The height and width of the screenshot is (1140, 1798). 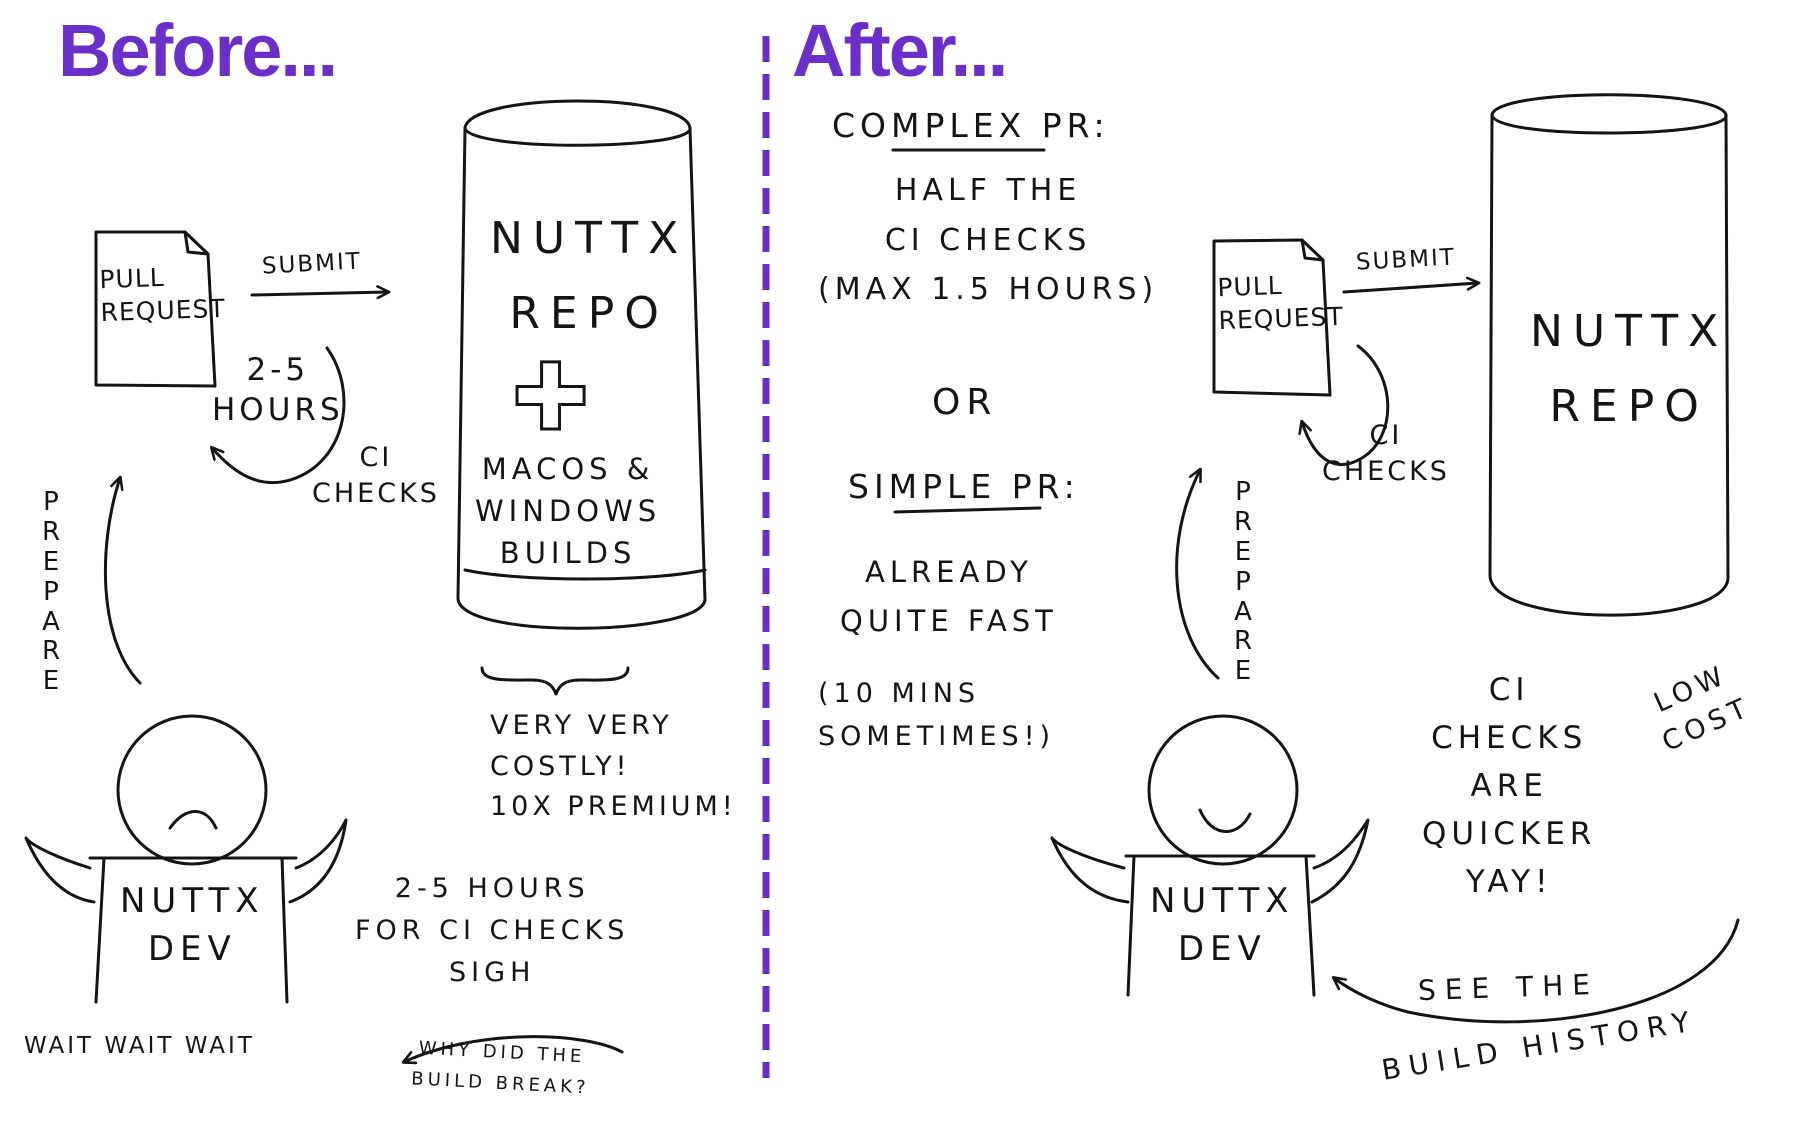 I want to click on after-simple-note: (10 MINS SOMETIMES!), so click(x=937, y=715).